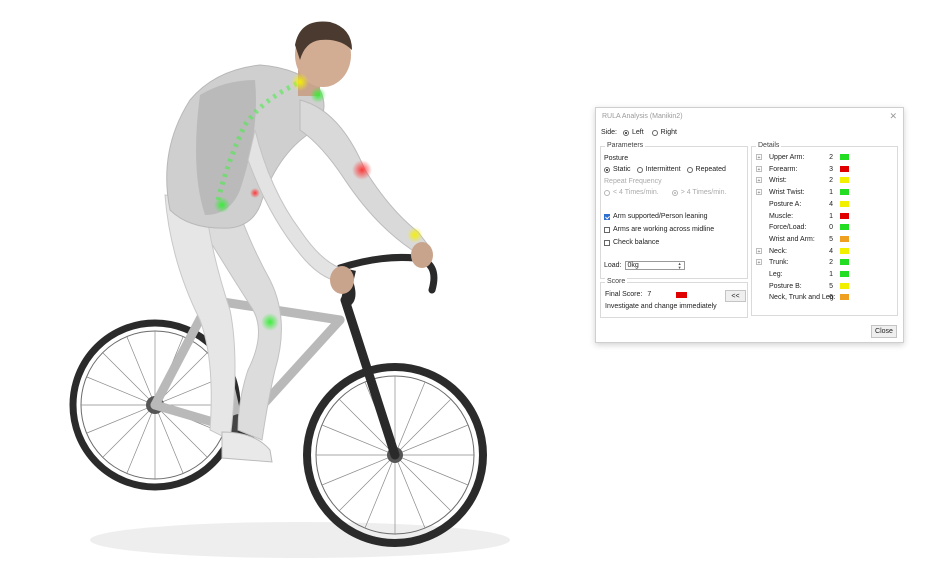 This screenshot has width=950, height=571. Describe the element at coordinates (607, 192) in the screenshot. I see `repeat-less-radio` at that location.